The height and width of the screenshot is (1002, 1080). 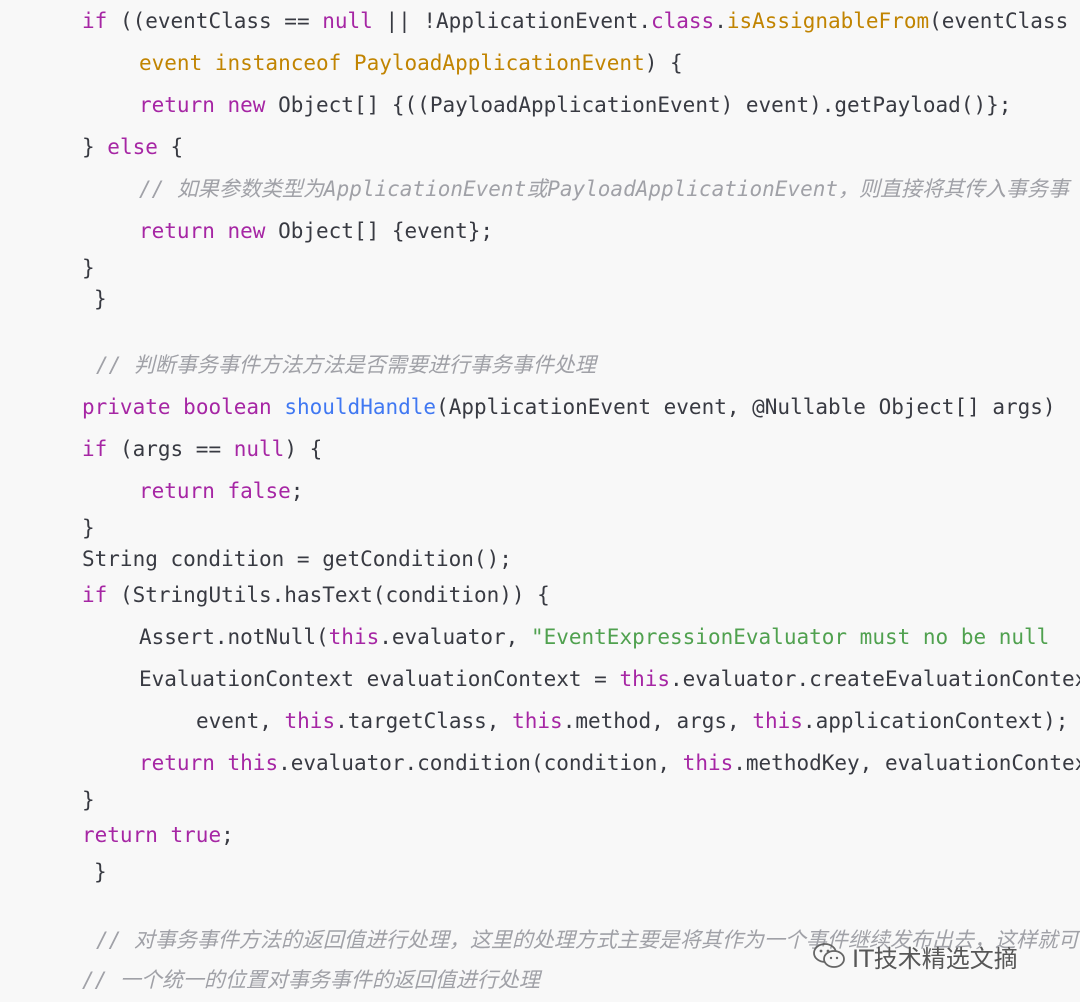 I want to click on watermark-text: IT技术精选文摘, so click(x=935, y=958).